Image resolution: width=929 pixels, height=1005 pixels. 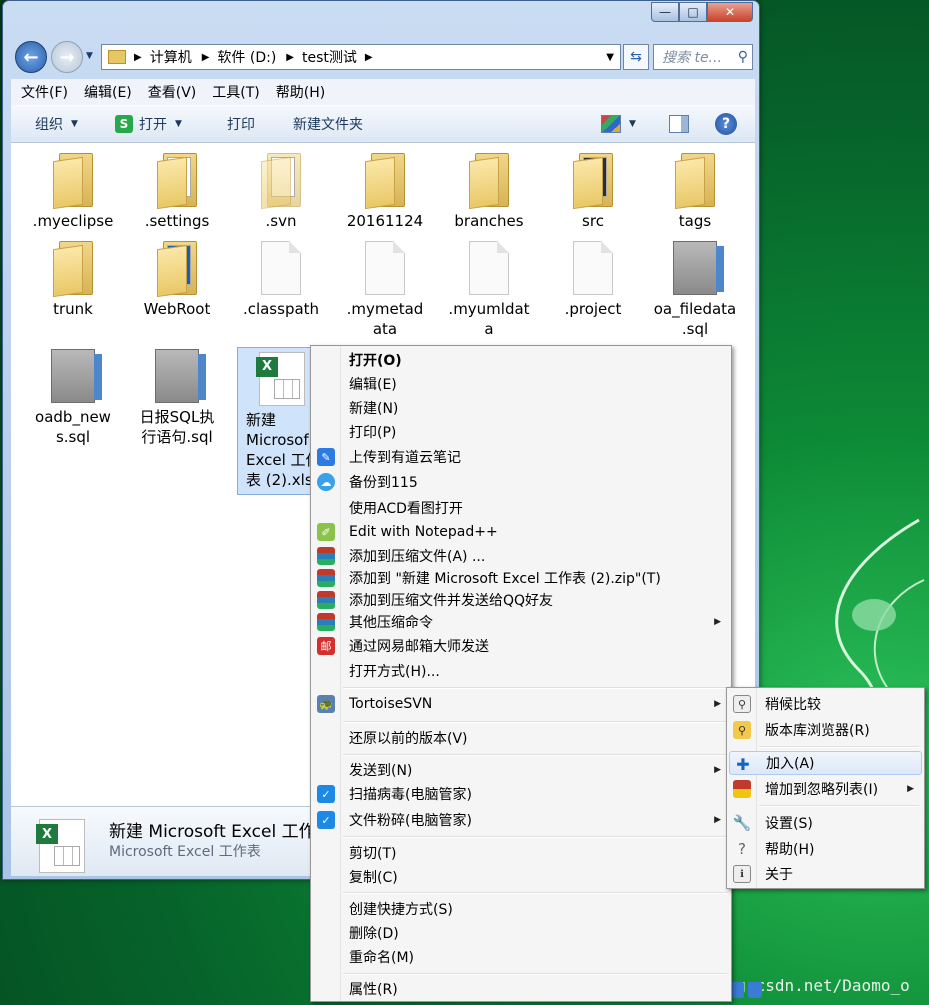 What do you see at coordinates (56, 124) in the screenshot?
I see `organize-button: 组织 ▼` at bounding box center [56, 124].